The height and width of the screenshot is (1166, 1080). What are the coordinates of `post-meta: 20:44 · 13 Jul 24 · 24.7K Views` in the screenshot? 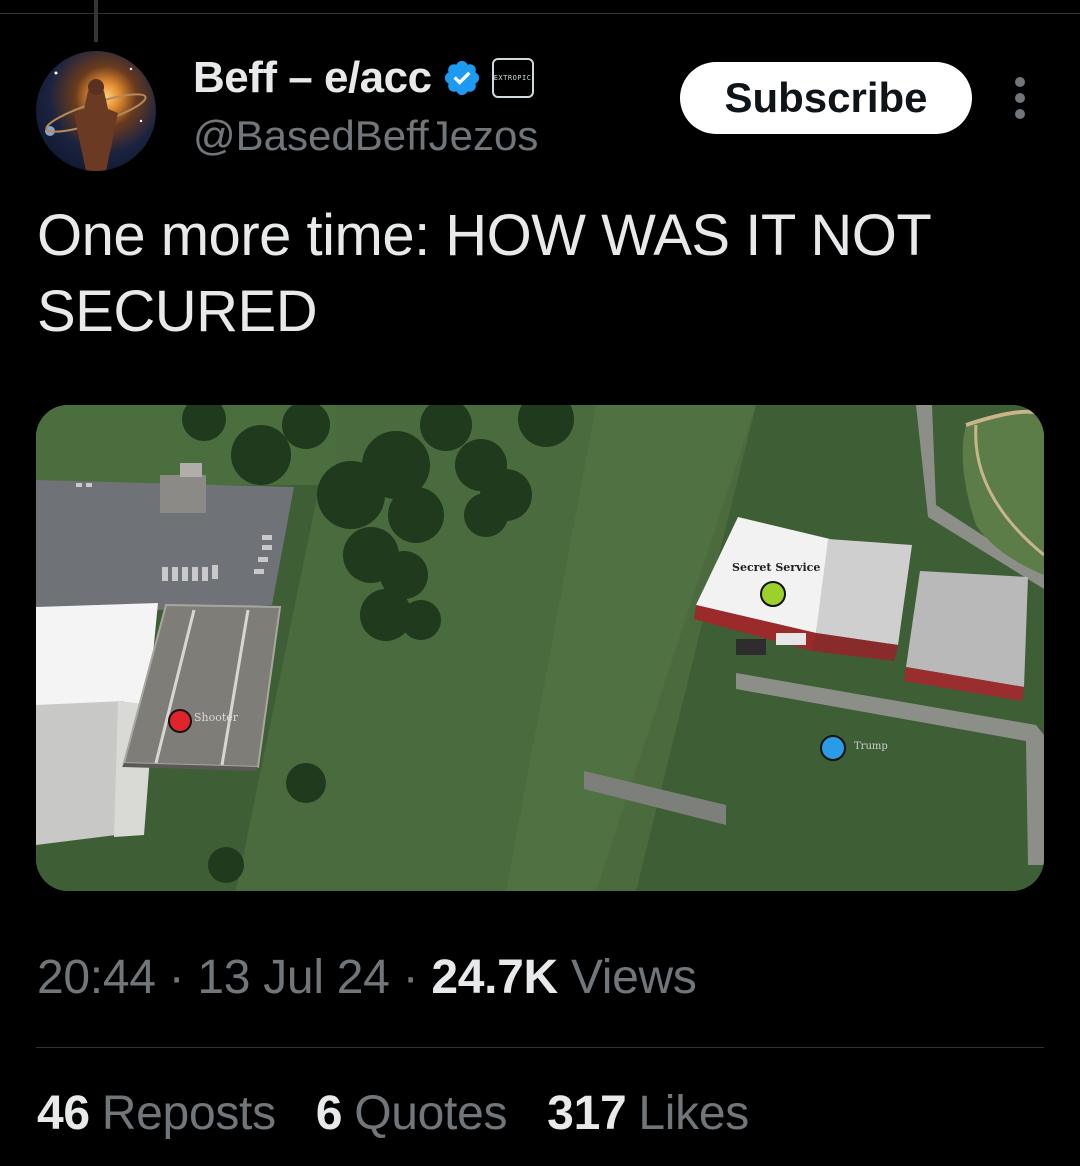 It's located at (367, 977).